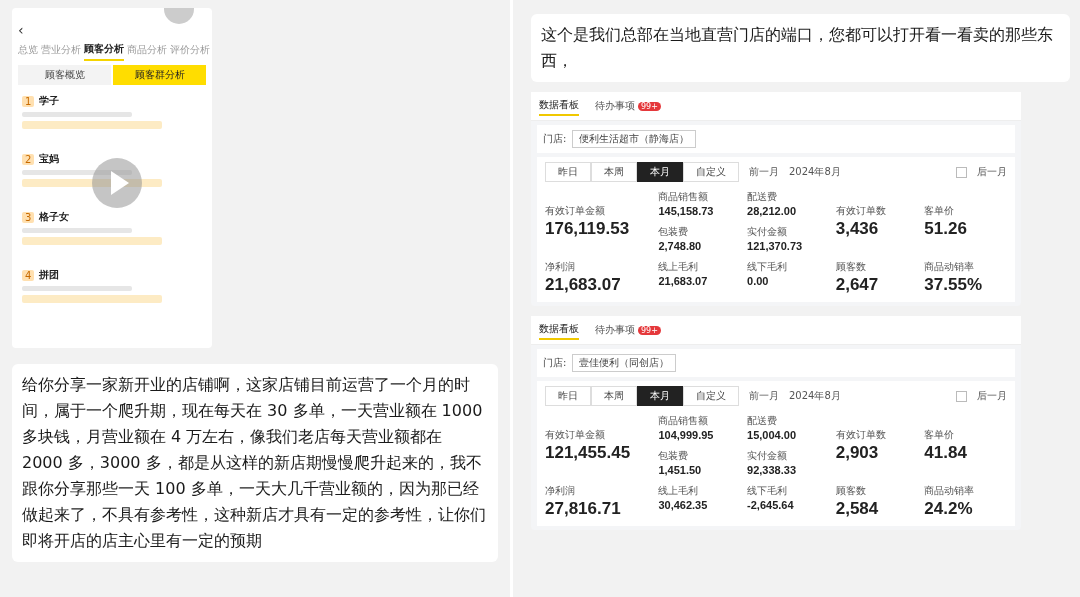 The width and height of the screenshot is (1080, 597). Describe the element at coordinates (28, 217) in the screenshot. I see `rank-badge: 3` at that location.